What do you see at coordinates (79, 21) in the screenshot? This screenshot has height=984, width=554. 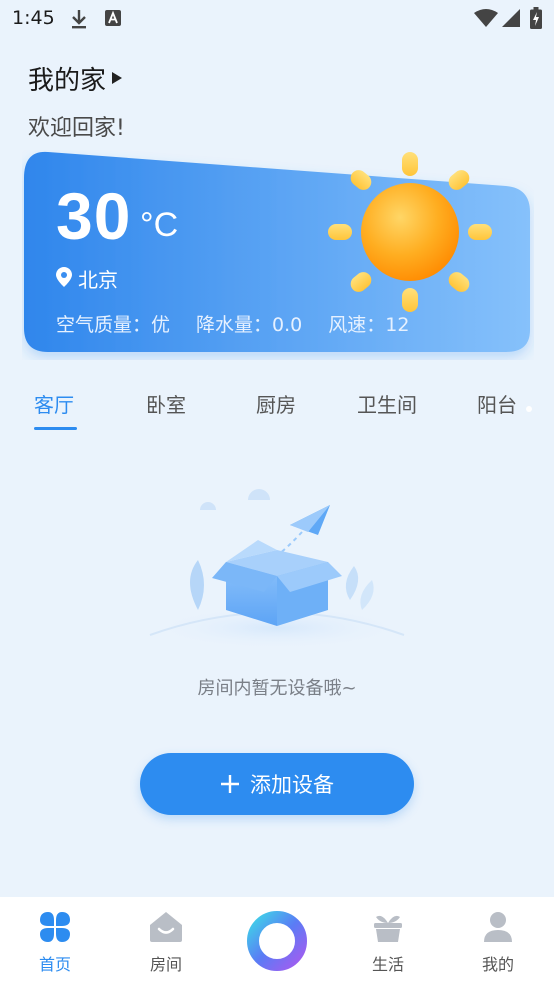 I see `download-icon` at bounding box center [79, 21].